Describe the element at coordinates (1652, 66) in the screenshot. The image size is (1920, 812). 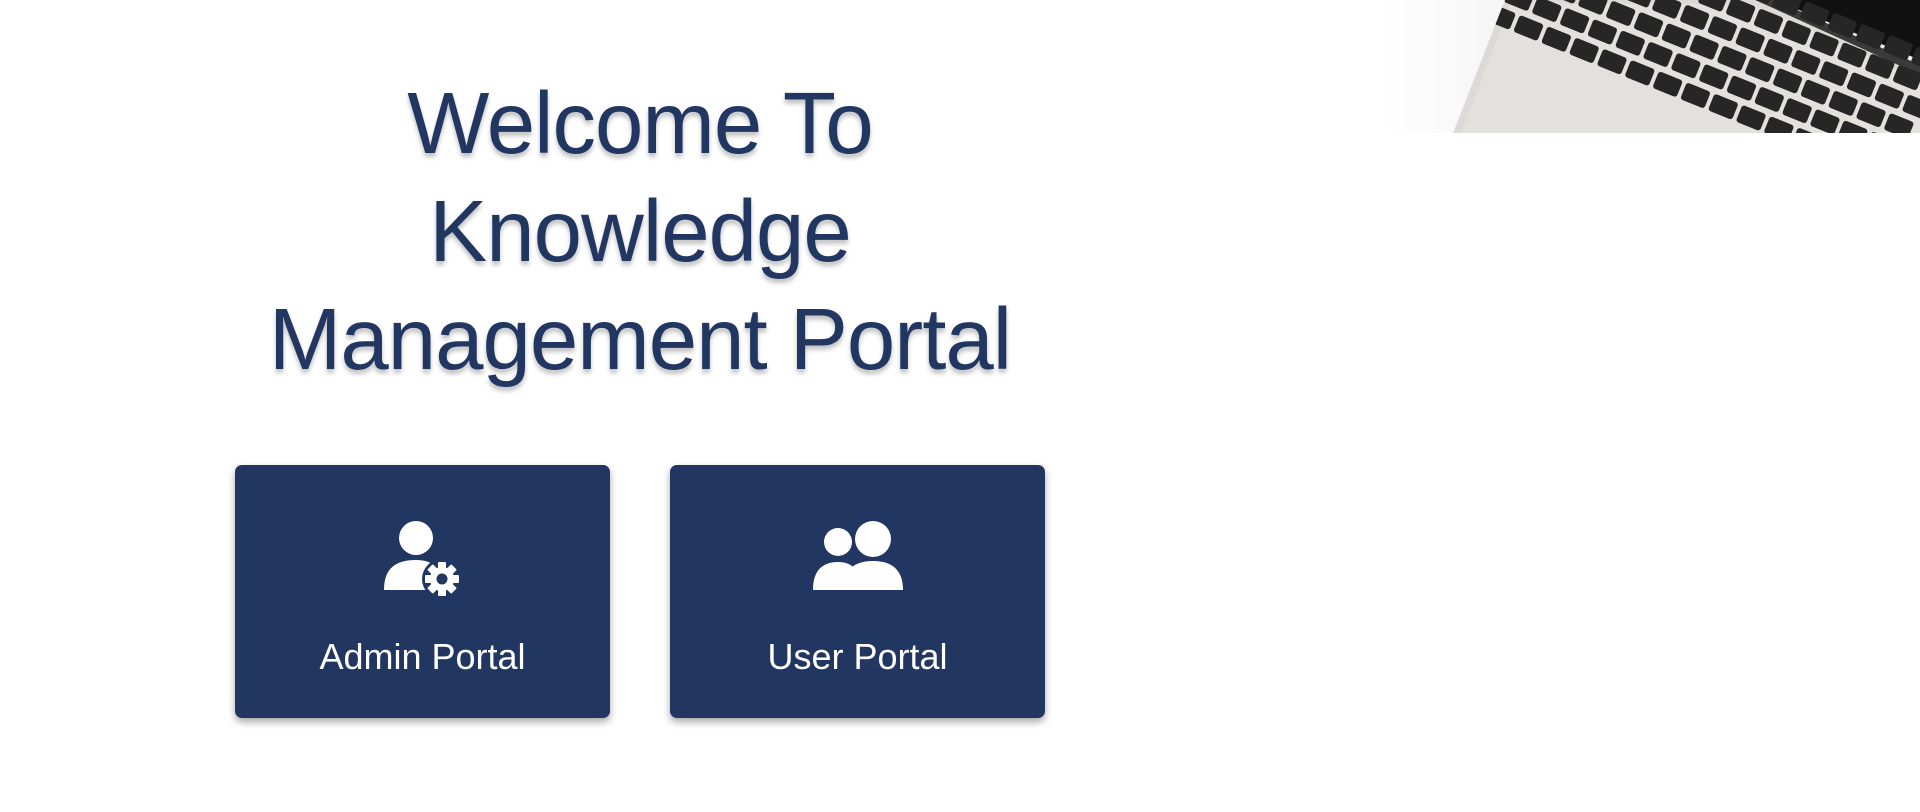
I see `laptop-keyboard-image` at that location.